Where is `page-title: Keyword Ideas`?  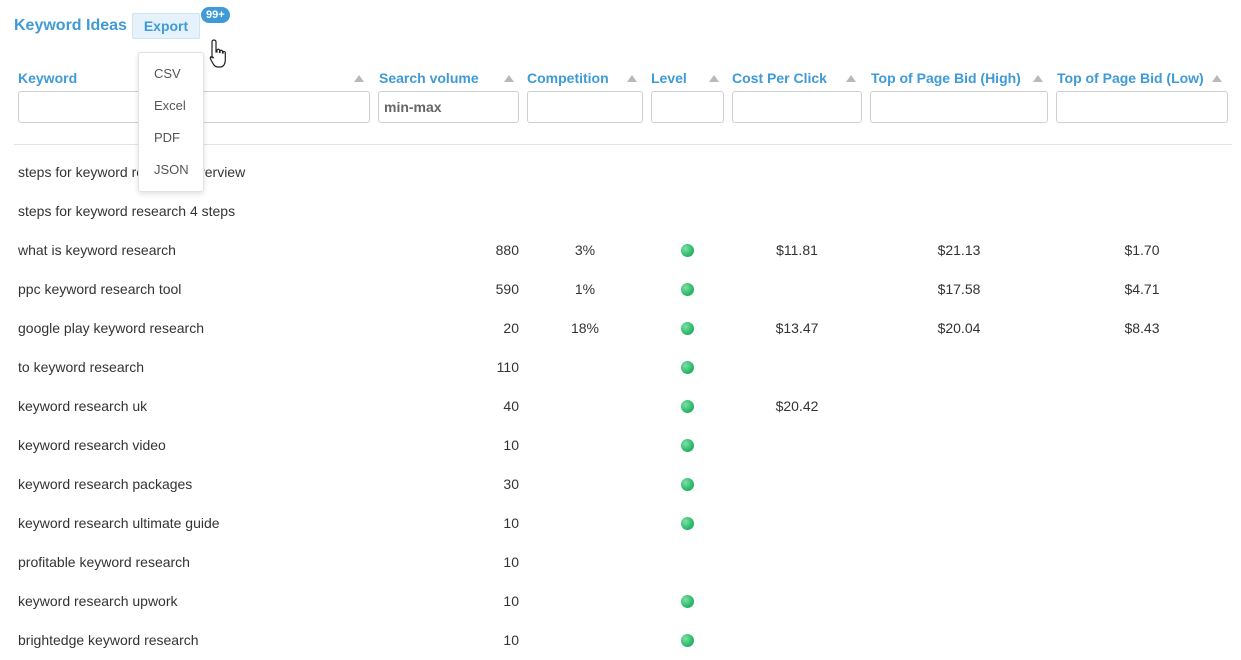
page-title: Keyword Ideas is located at coordinates (70, 25).